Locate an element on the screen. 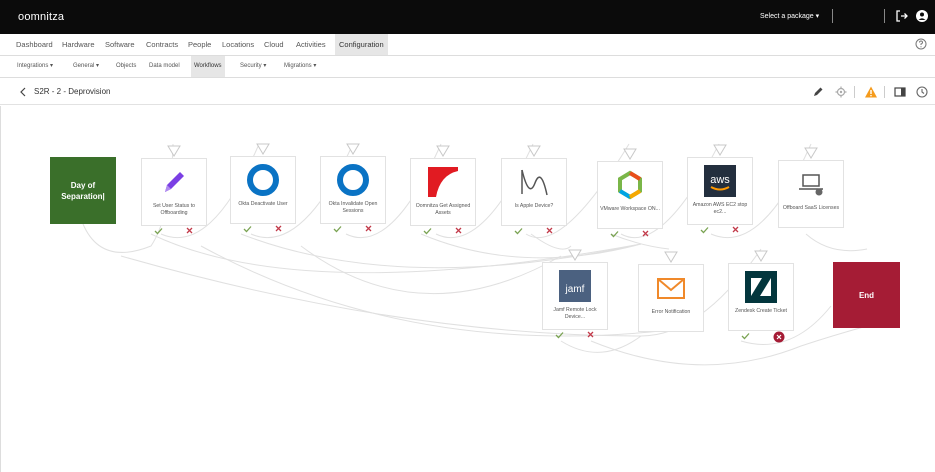 Image resolution: width=935 pixels, height=472 pixels. subnav-objects: Objects is located at coordinates (126, 66).